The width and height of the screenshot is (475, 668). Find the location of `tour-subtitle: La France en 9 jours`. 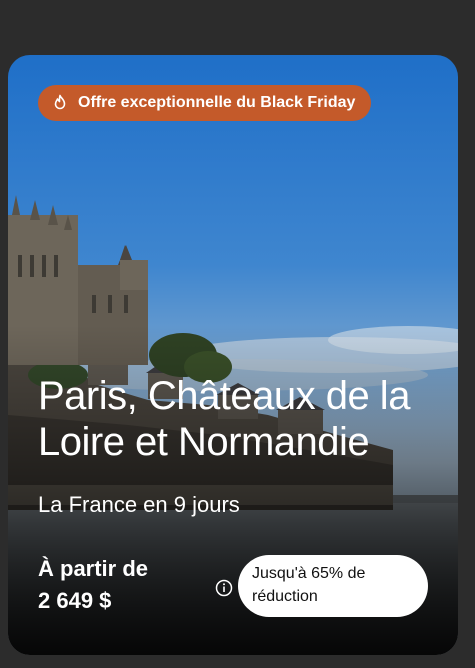

tour-subtitle: La France en 9 jours is located at coordinates (139, 504).